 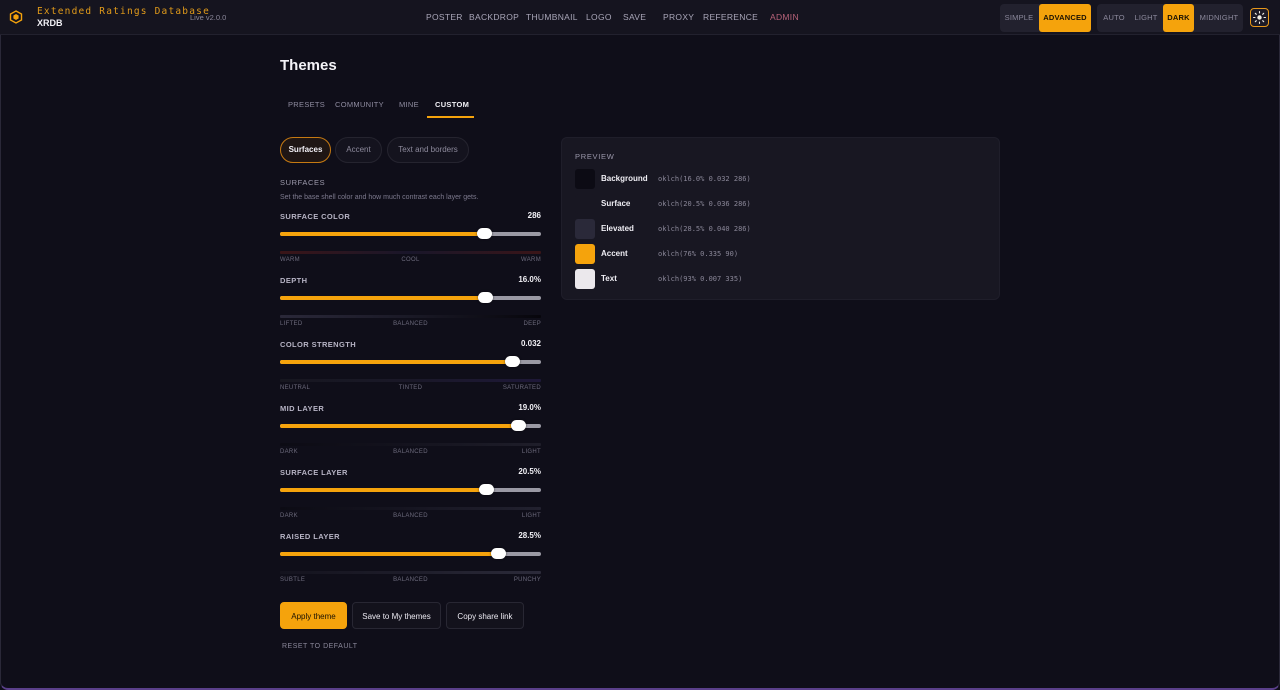 I want to click on preview-value: oklch(93% 0.007 335), so click(x=700, y=279).